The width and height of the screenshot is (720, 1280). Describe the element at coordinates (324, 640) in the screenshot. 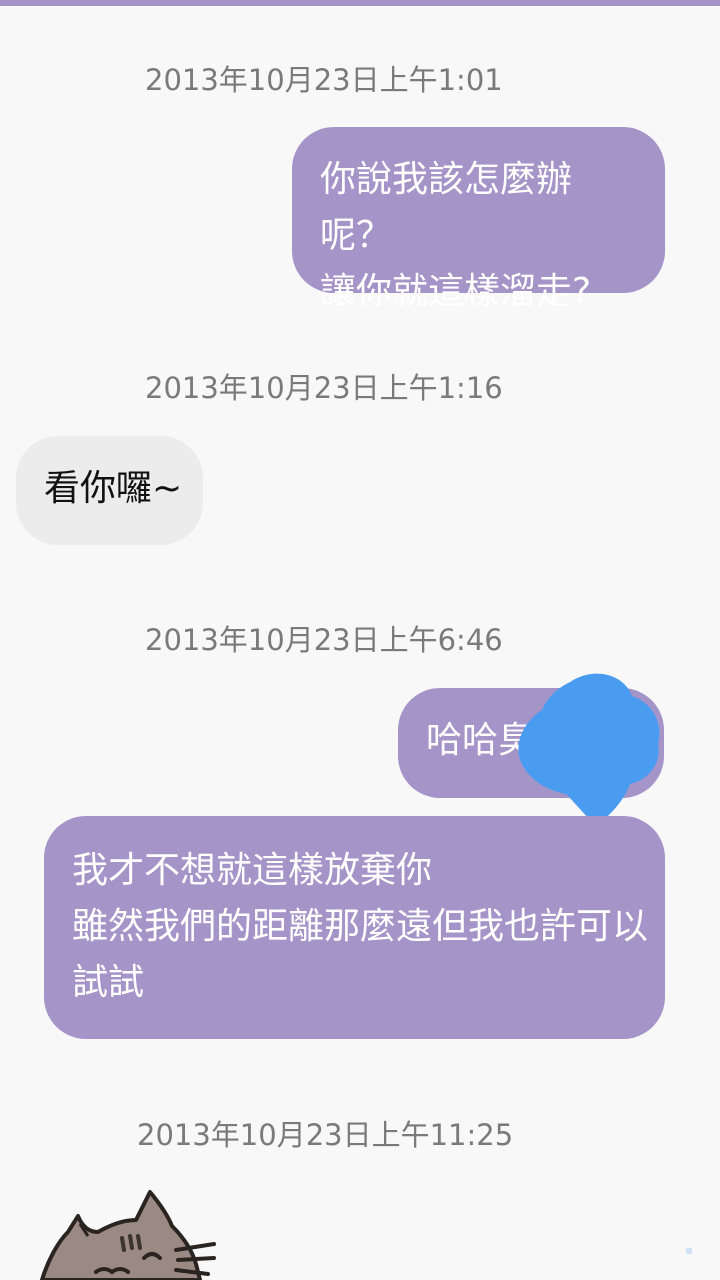

I see `message-timestamp: 2013年10月23日上午6:46` at that location.